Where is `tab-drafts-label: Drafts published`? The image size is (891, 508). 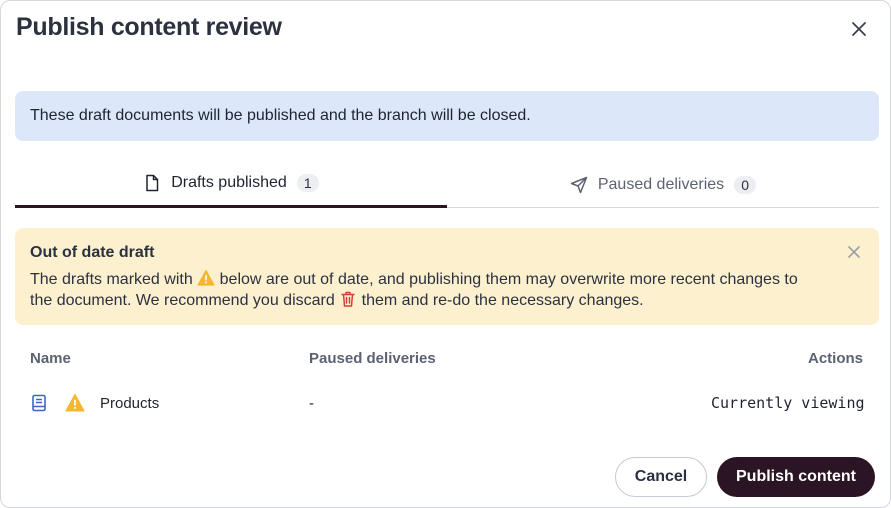
tab-drafts-label: Drafts published is located at coordinates (229, 182).